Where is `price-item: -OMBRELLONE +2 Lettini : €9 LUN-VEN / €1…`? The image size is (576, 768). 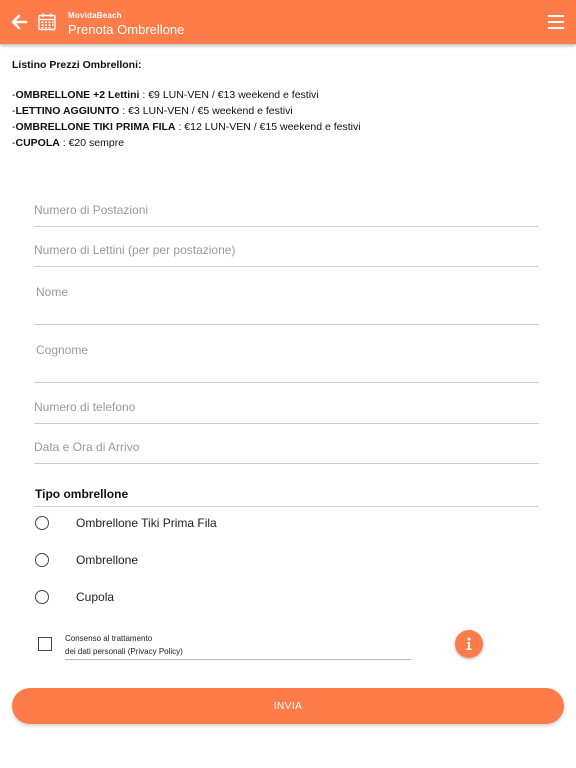
price-item: -OMBRELLONE +2 Lettini : €9 LUN-VEN / €1… is located at coordinates (165, 95).